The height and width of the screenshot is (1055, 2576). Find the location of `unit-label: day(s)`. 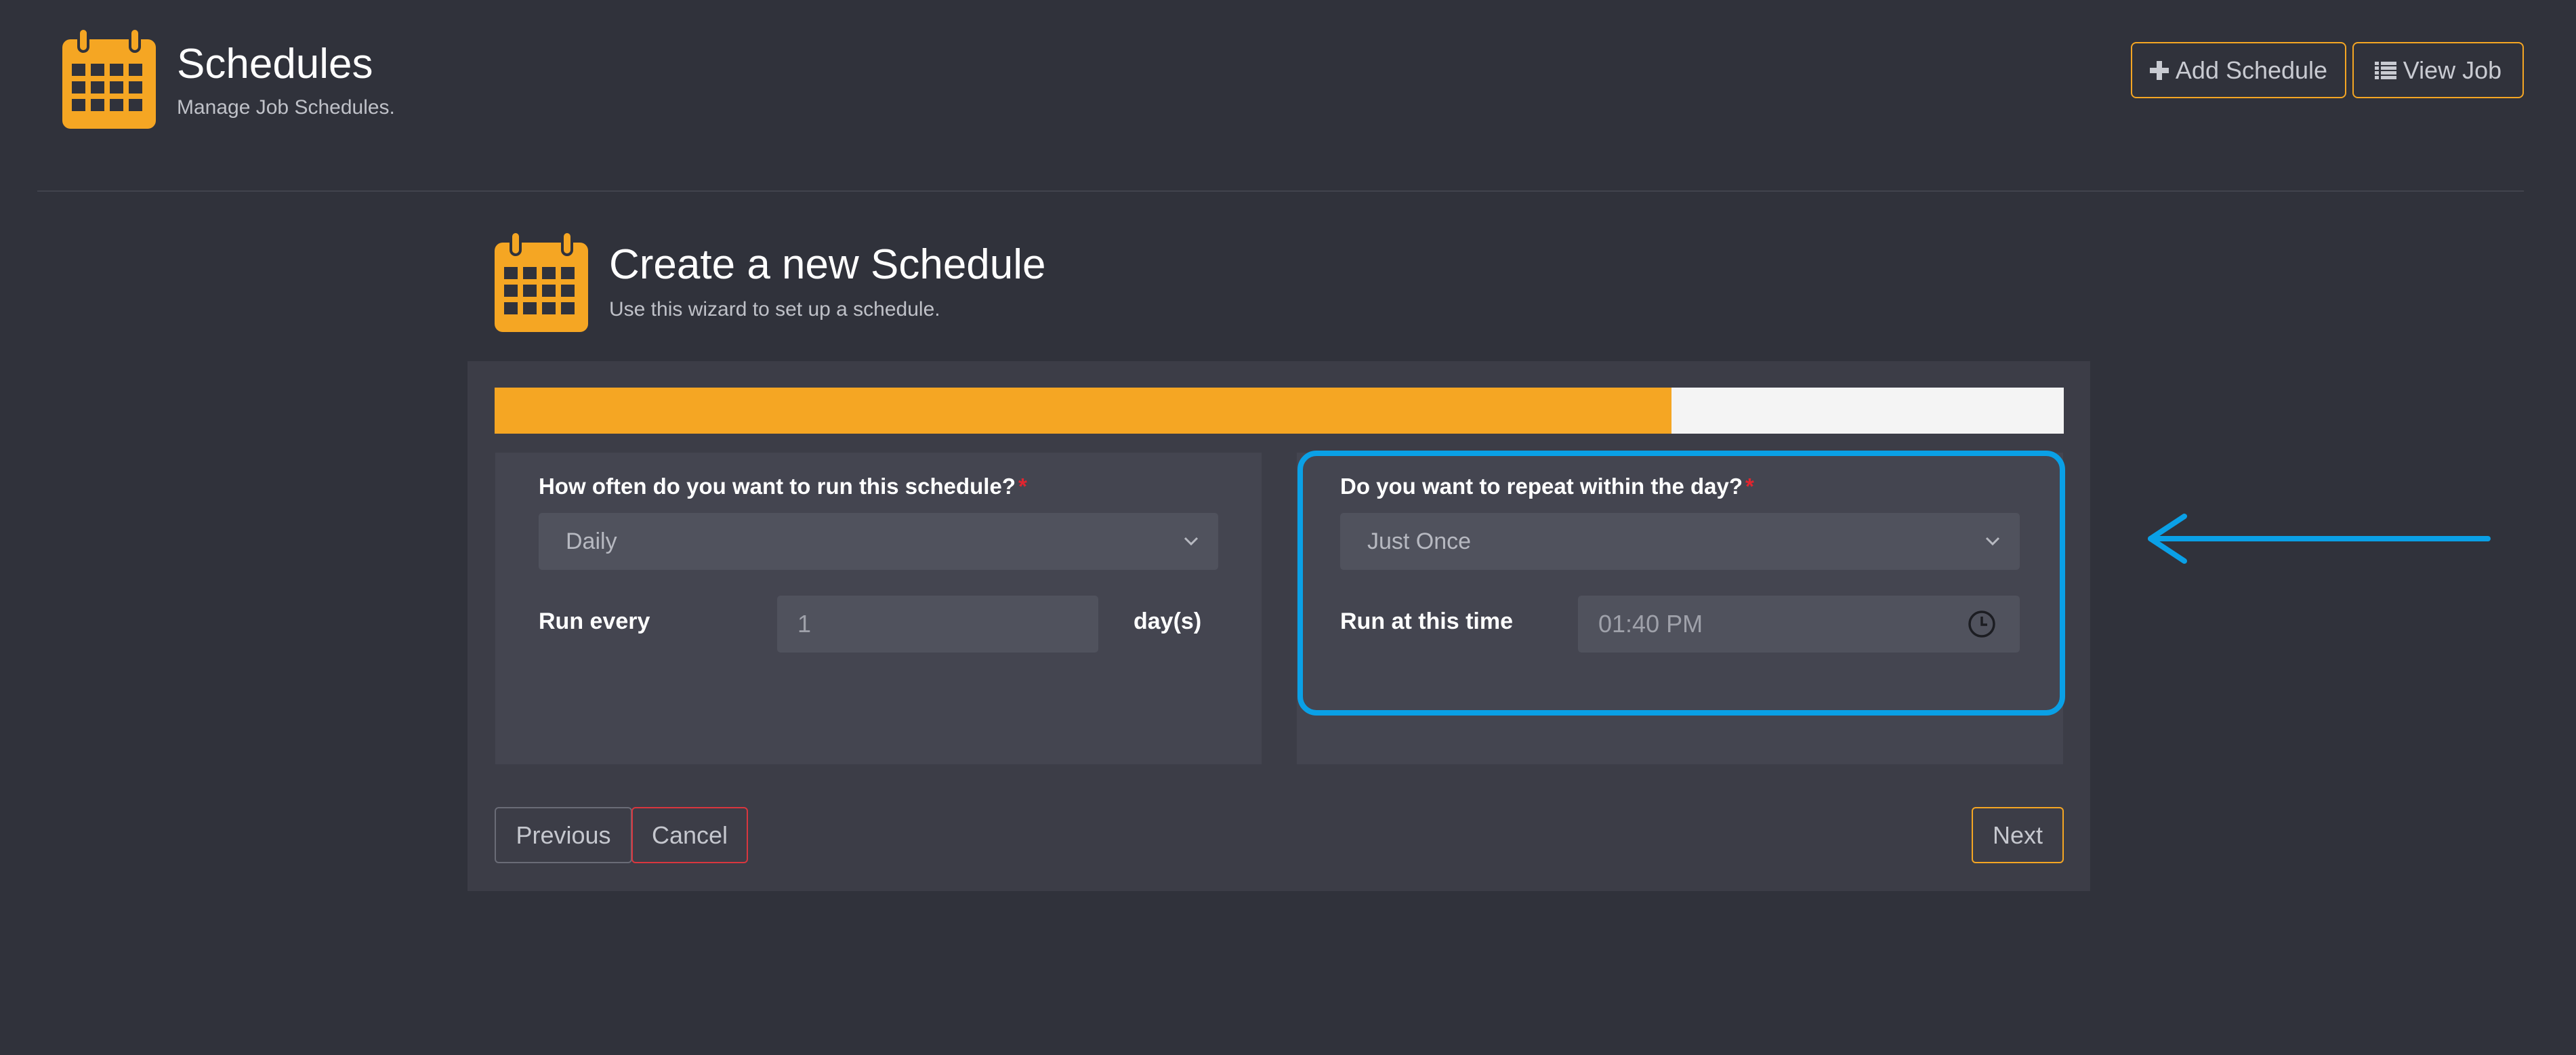

unit-label: day(s) is located at coordinates (1168, 621).